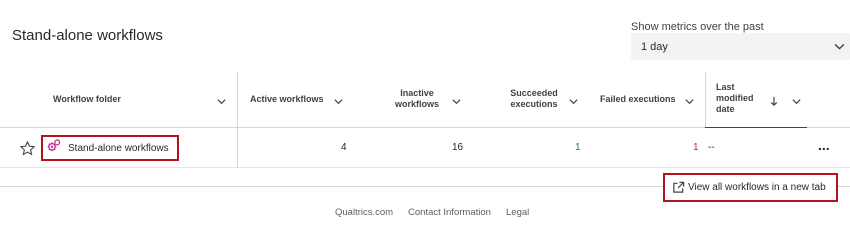 The height and width of the screenshot is (240, 850). Describe the element at coordinates (679, 187) in the screenshot. I see `external-link-icon` at that location.